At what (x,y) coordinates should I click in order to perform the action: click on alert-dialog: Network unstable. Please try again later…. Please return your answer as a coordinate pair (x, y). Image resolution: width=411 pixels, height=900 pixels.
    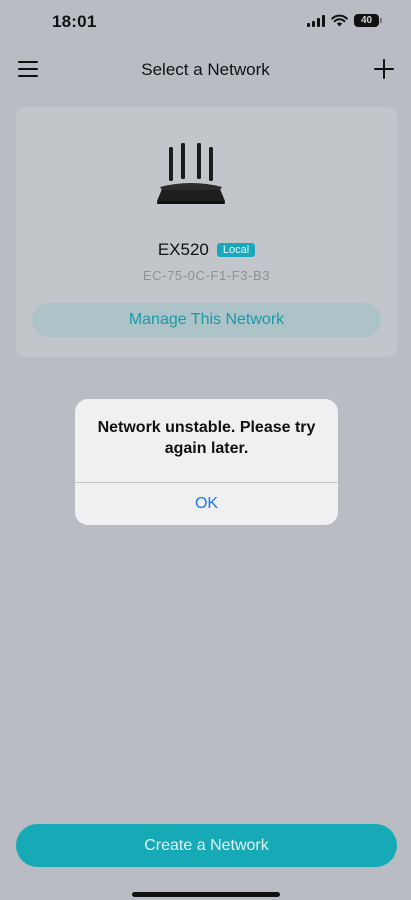
    Looking at the image, I should click on (206, 462).